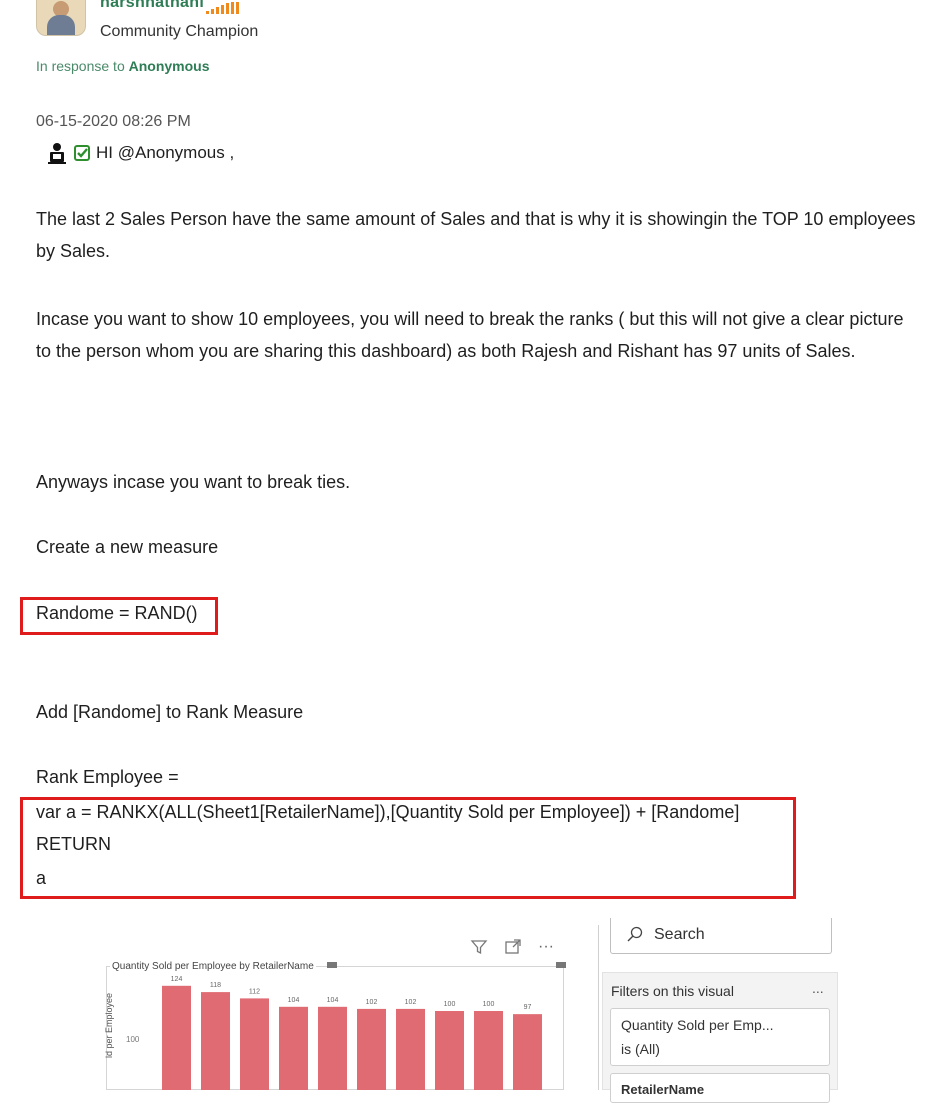 This screenshot has width=940, height=1103. What do you see at coordinates (254, 991) in the screenshot?
I see `chart-data-label: 112` at bounding box center [254, 991].